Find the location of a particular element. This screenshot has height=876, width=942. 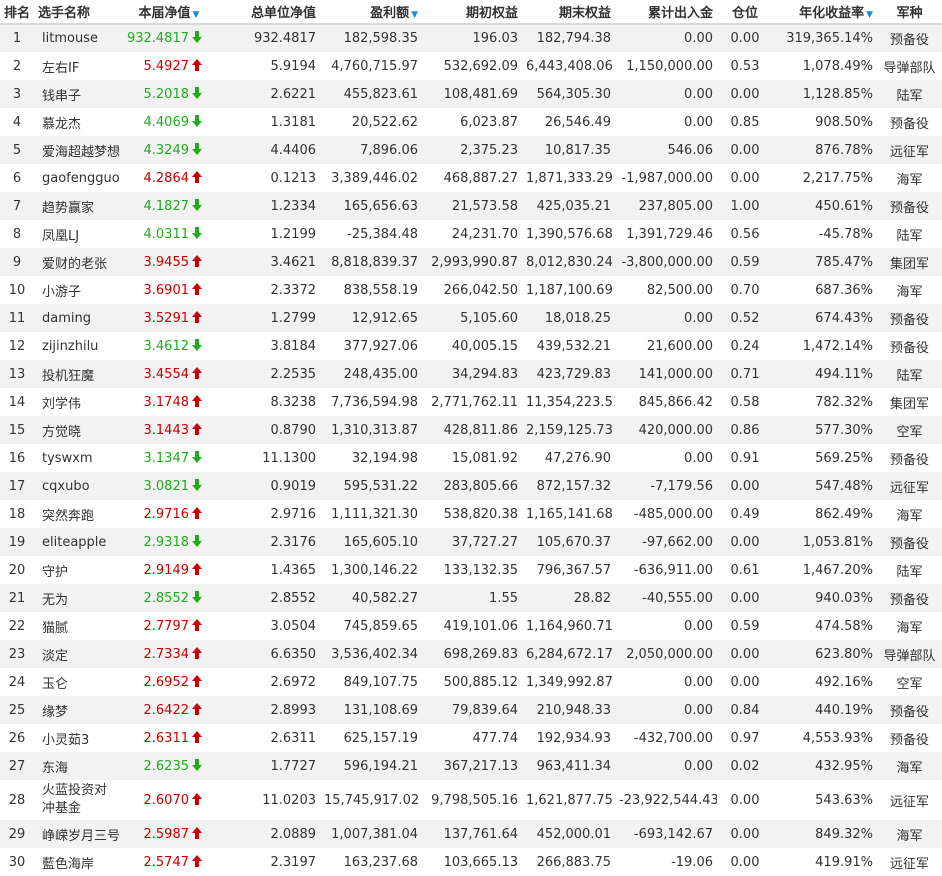

player-name-cell: tyswxm is located at coordinates (78, 458).